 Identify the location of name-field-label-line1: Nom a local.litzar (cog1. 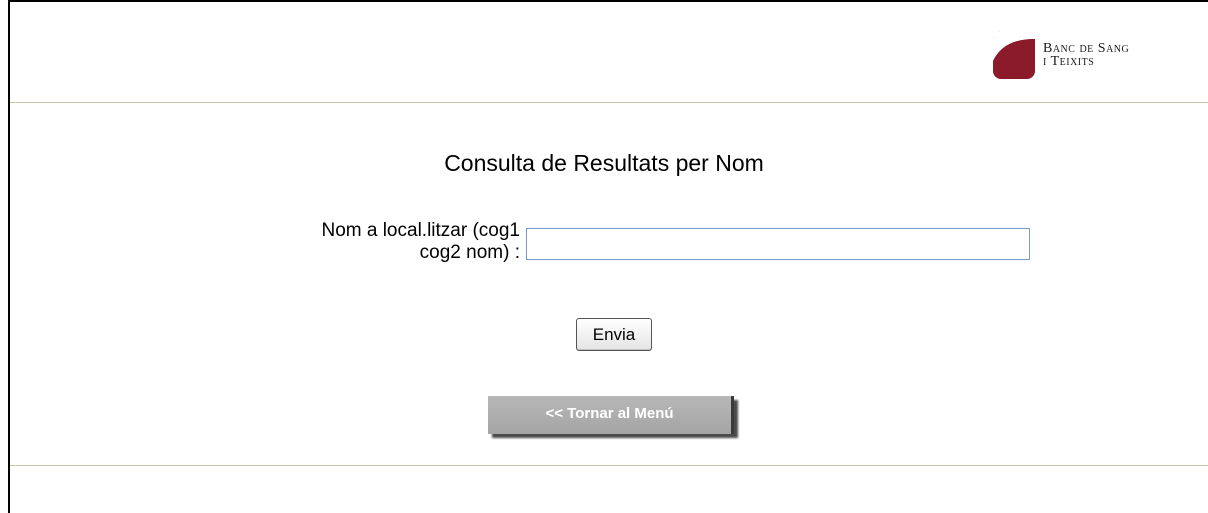
(420, 230).